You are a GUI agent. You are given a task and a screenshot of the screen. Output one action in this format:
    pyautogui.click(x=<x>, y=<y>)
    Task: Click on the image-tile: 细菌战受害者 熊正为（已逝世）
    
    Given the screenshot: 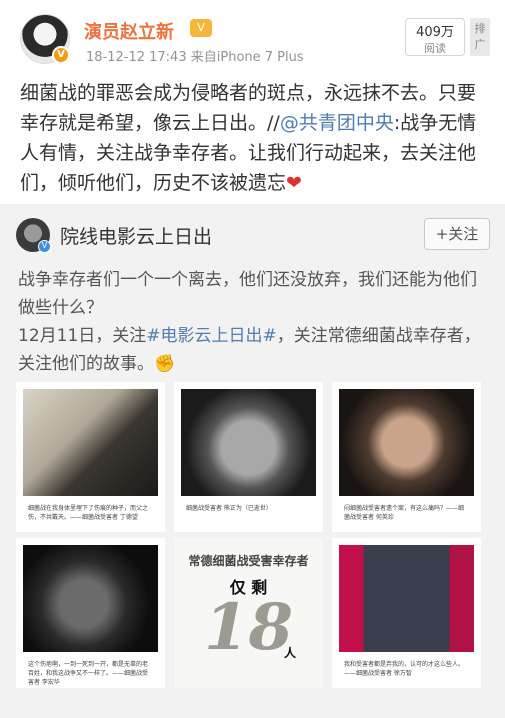 What is the action you would take?
    pyautogui.click(x=248, y=457)
    